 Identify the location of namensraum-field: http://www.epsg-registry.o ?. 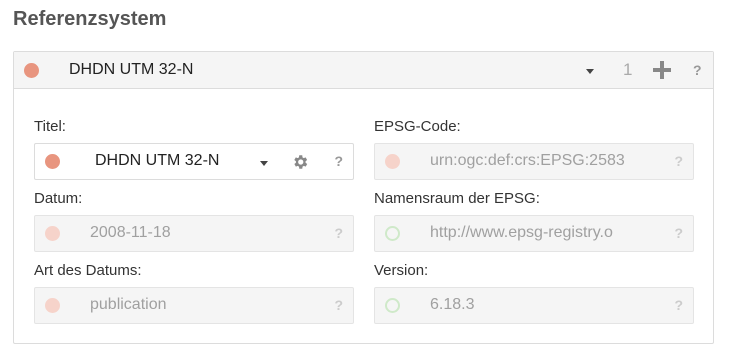
(534, 233).